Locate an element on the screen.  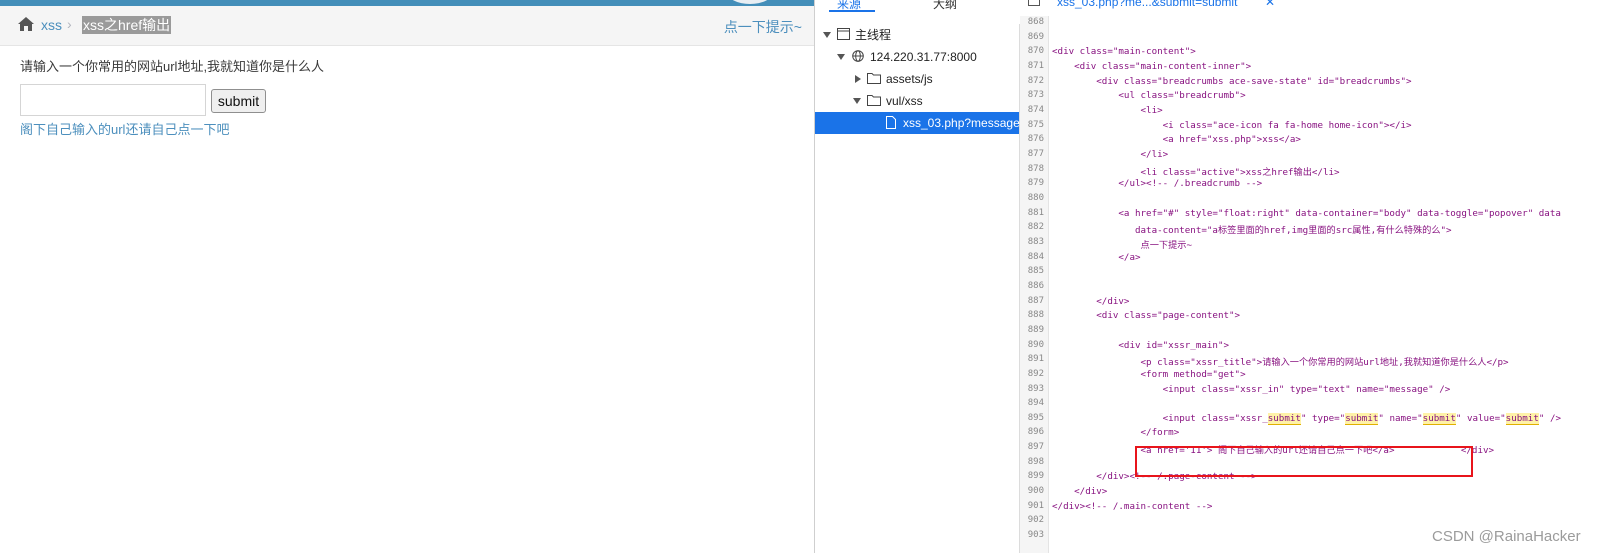
code-line: <div class="main-content"> is located at coordinates (1124, 52).